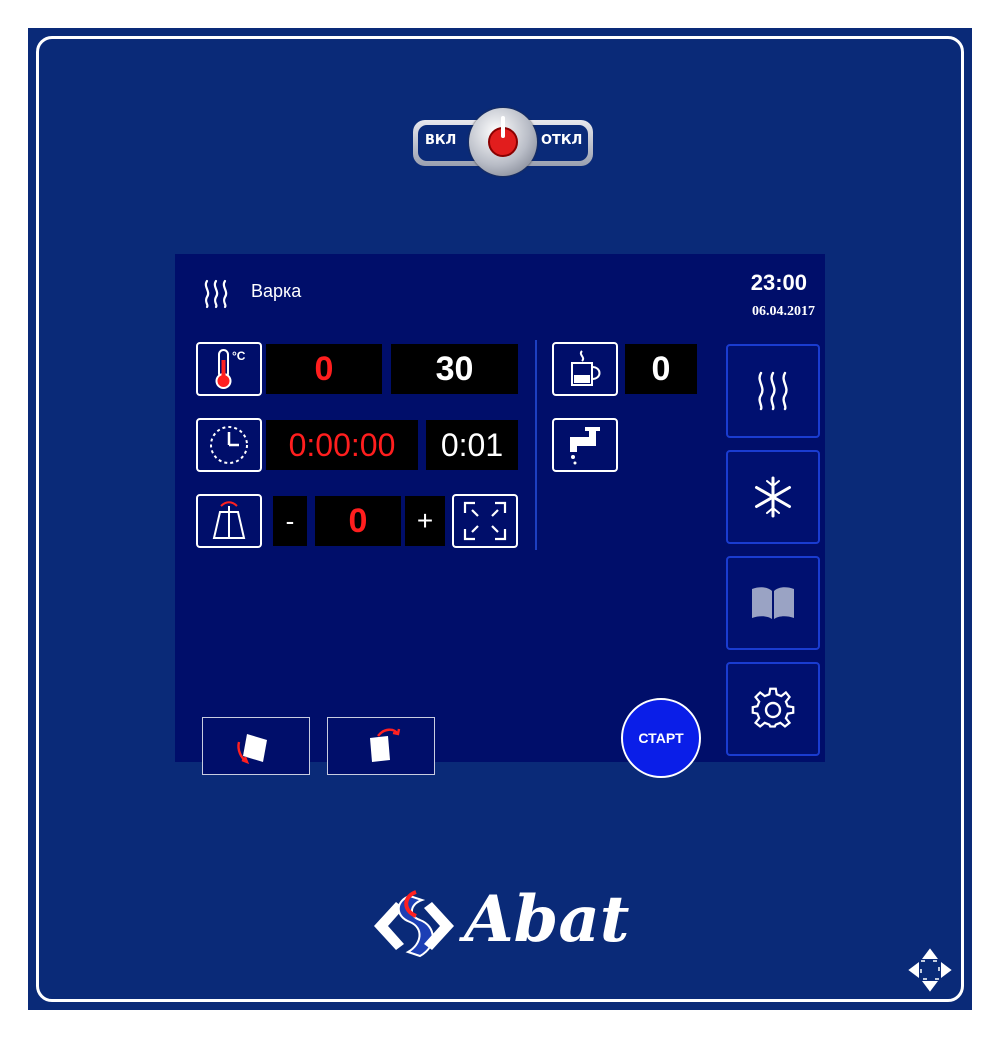 The height and width of the screenshot is (1037, 1000). I want to click on timer-button, so click(229, 445).